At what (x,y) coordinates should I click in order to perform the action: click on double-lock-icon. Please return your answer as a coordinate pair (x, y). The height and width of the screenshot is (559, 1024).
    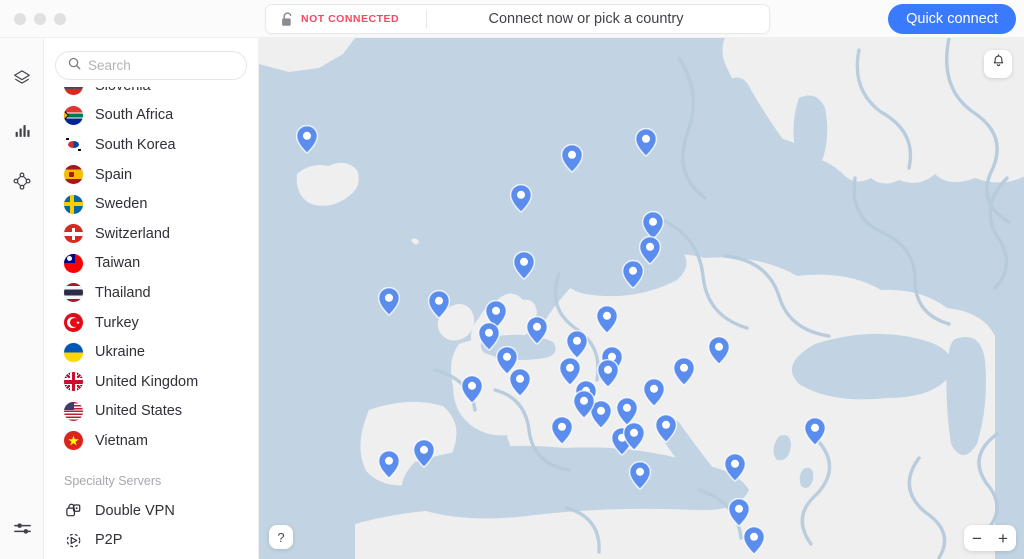
    Looking at the image, I should click on (73, 510).